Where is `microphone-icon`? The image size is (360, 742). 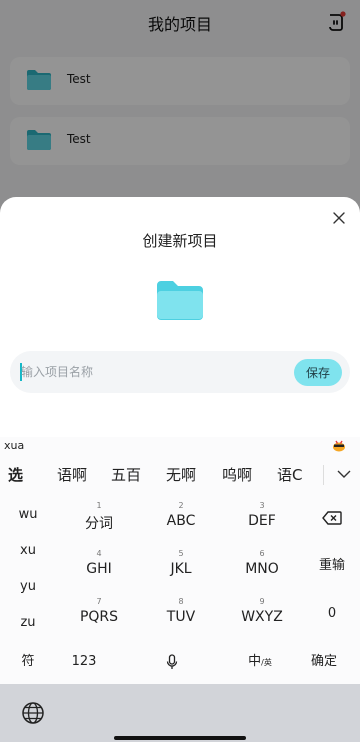 microphone-icon is located at coordinates (172, 661).